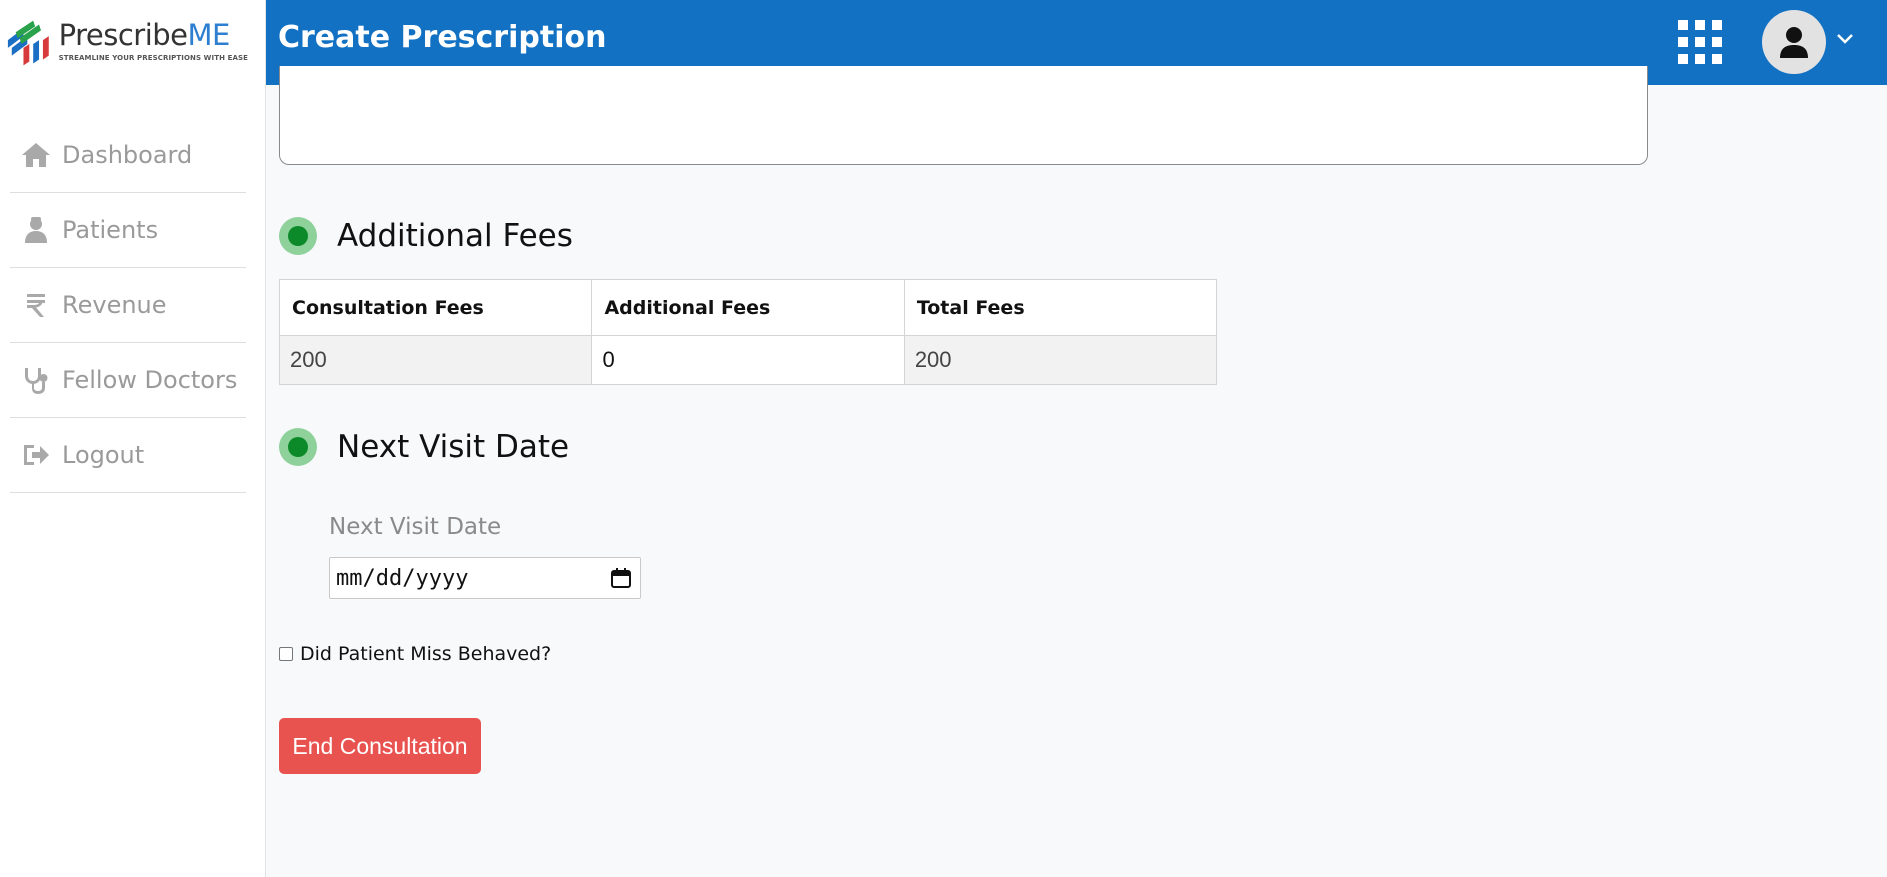 The image size is (1887, 877). I want to click on sidebar-item-patients: Patients, so click(128, 230).